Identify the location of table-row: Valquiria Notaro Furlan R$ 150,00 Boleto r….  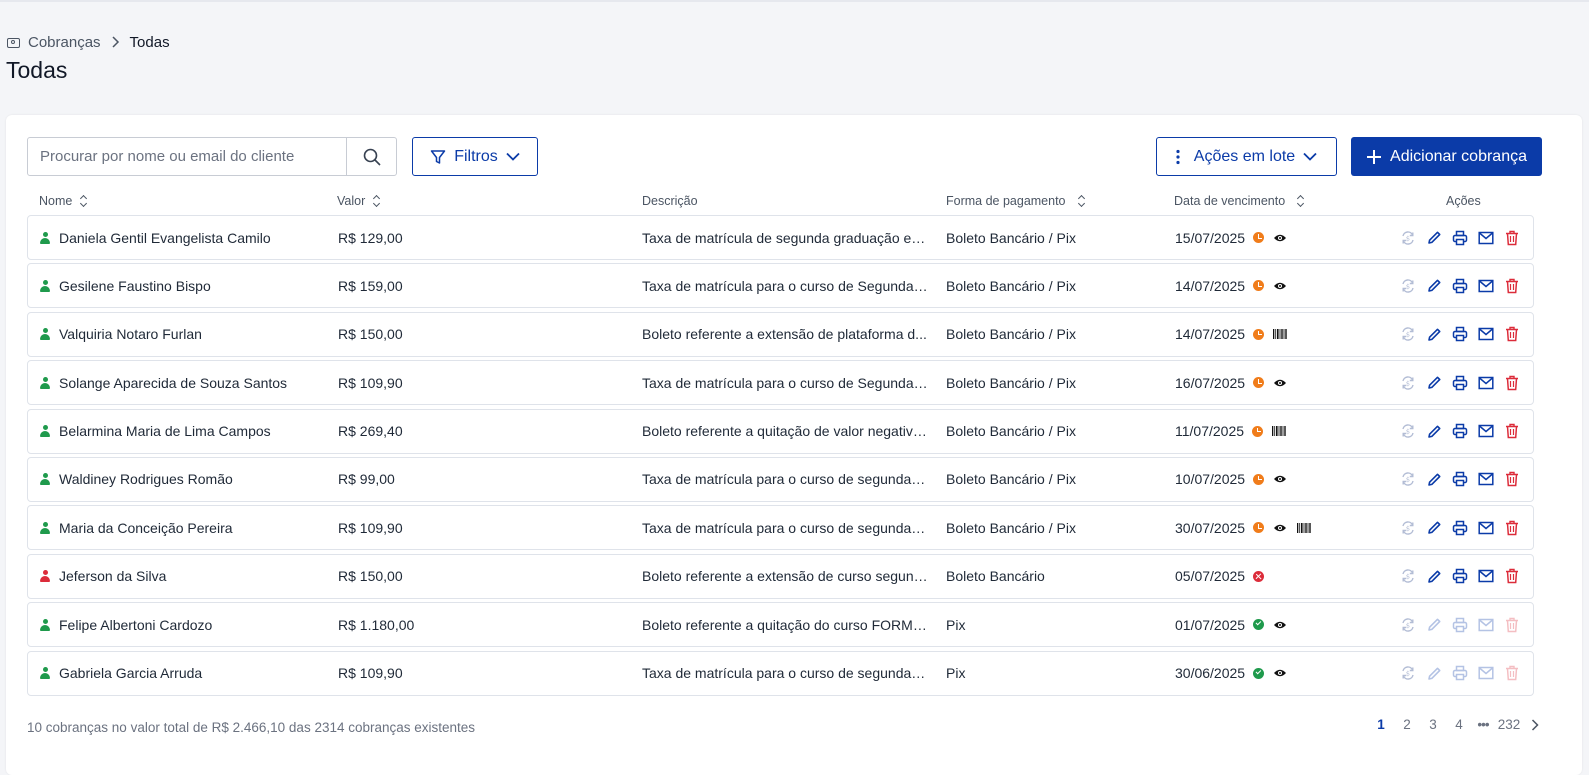
(780, 334).